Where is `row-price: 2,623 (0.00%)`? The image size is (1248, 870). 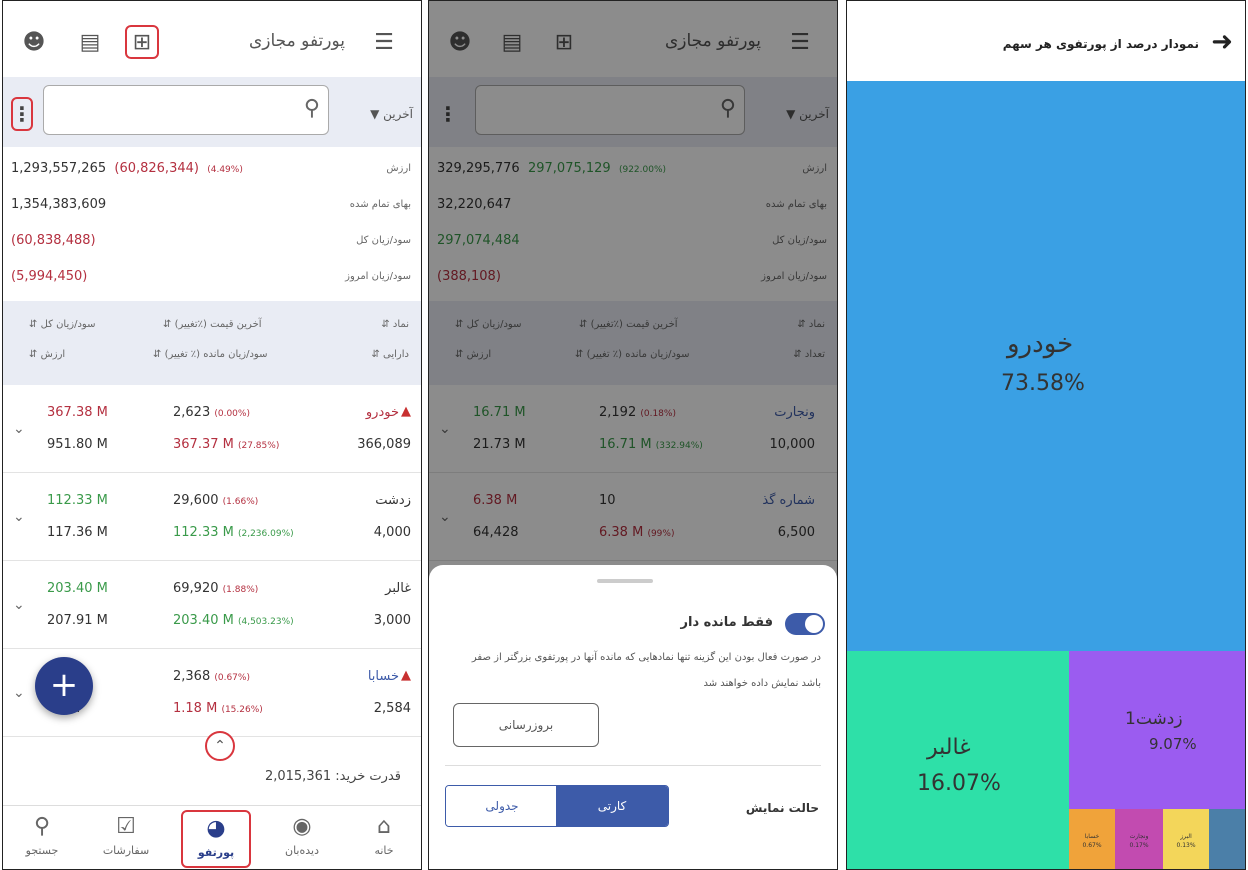 row-price: 2,623 (0.00%) is located at coordinates (211, 412).